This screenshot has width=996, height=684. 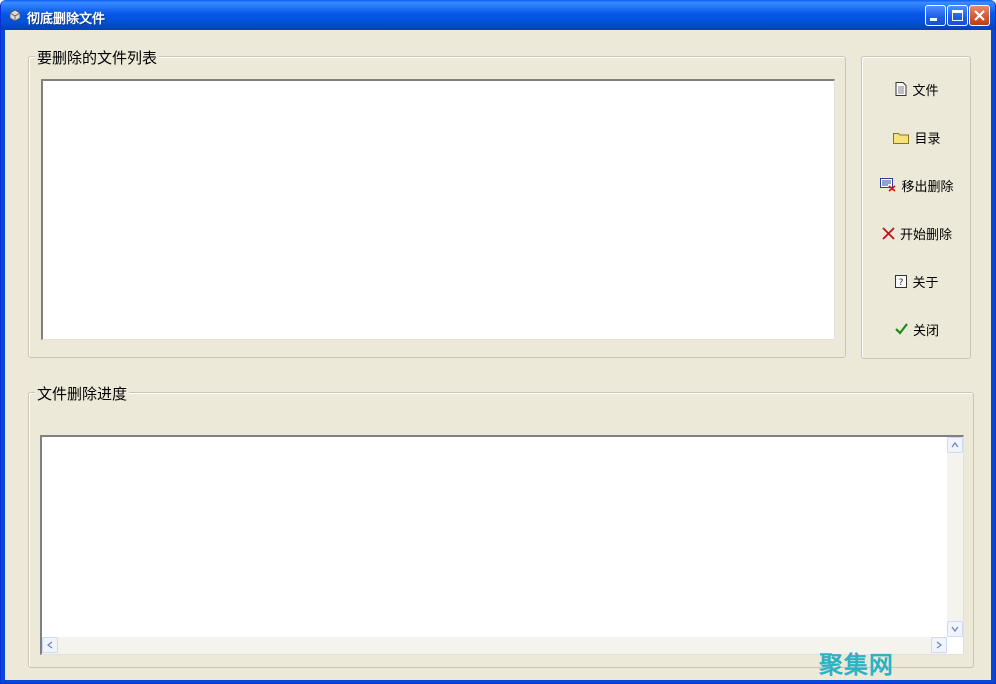 I want to click on scroll-up-icon, so click(x=955, y=445).